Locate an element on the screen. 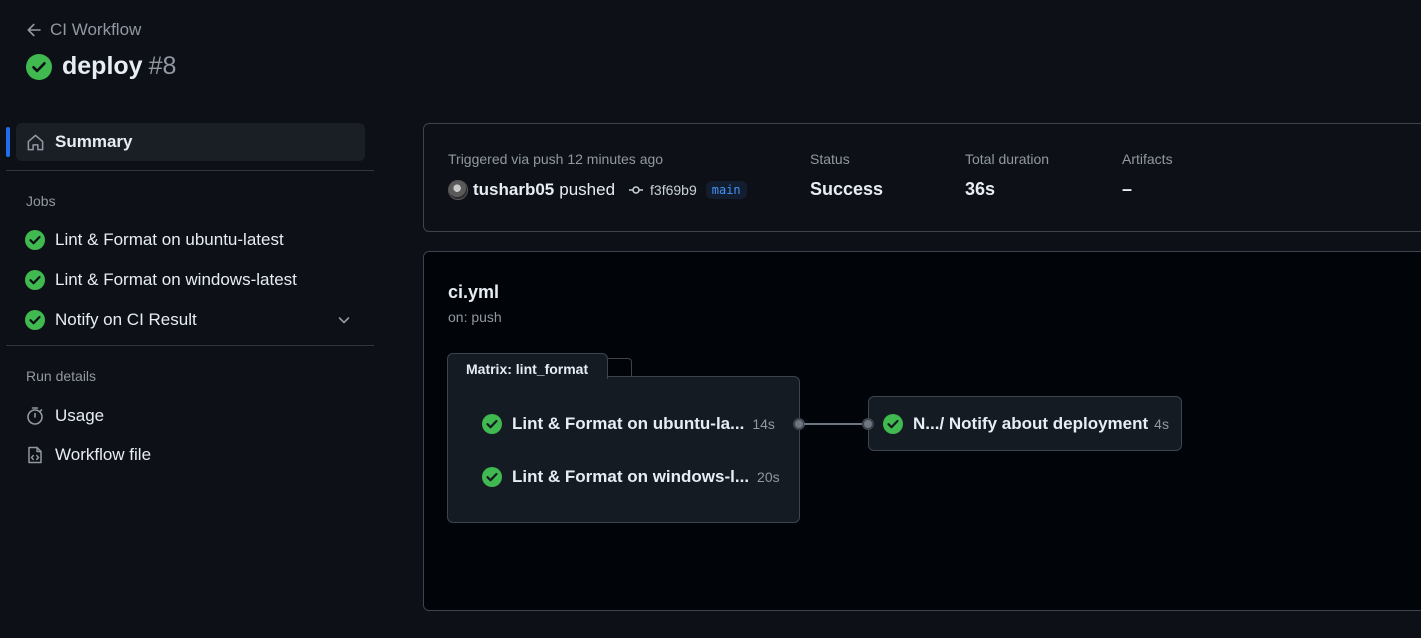 The width and height of the screenshot is (1421, 638). workflow-file-name: ci.yml is located at coordinates (474, 292).